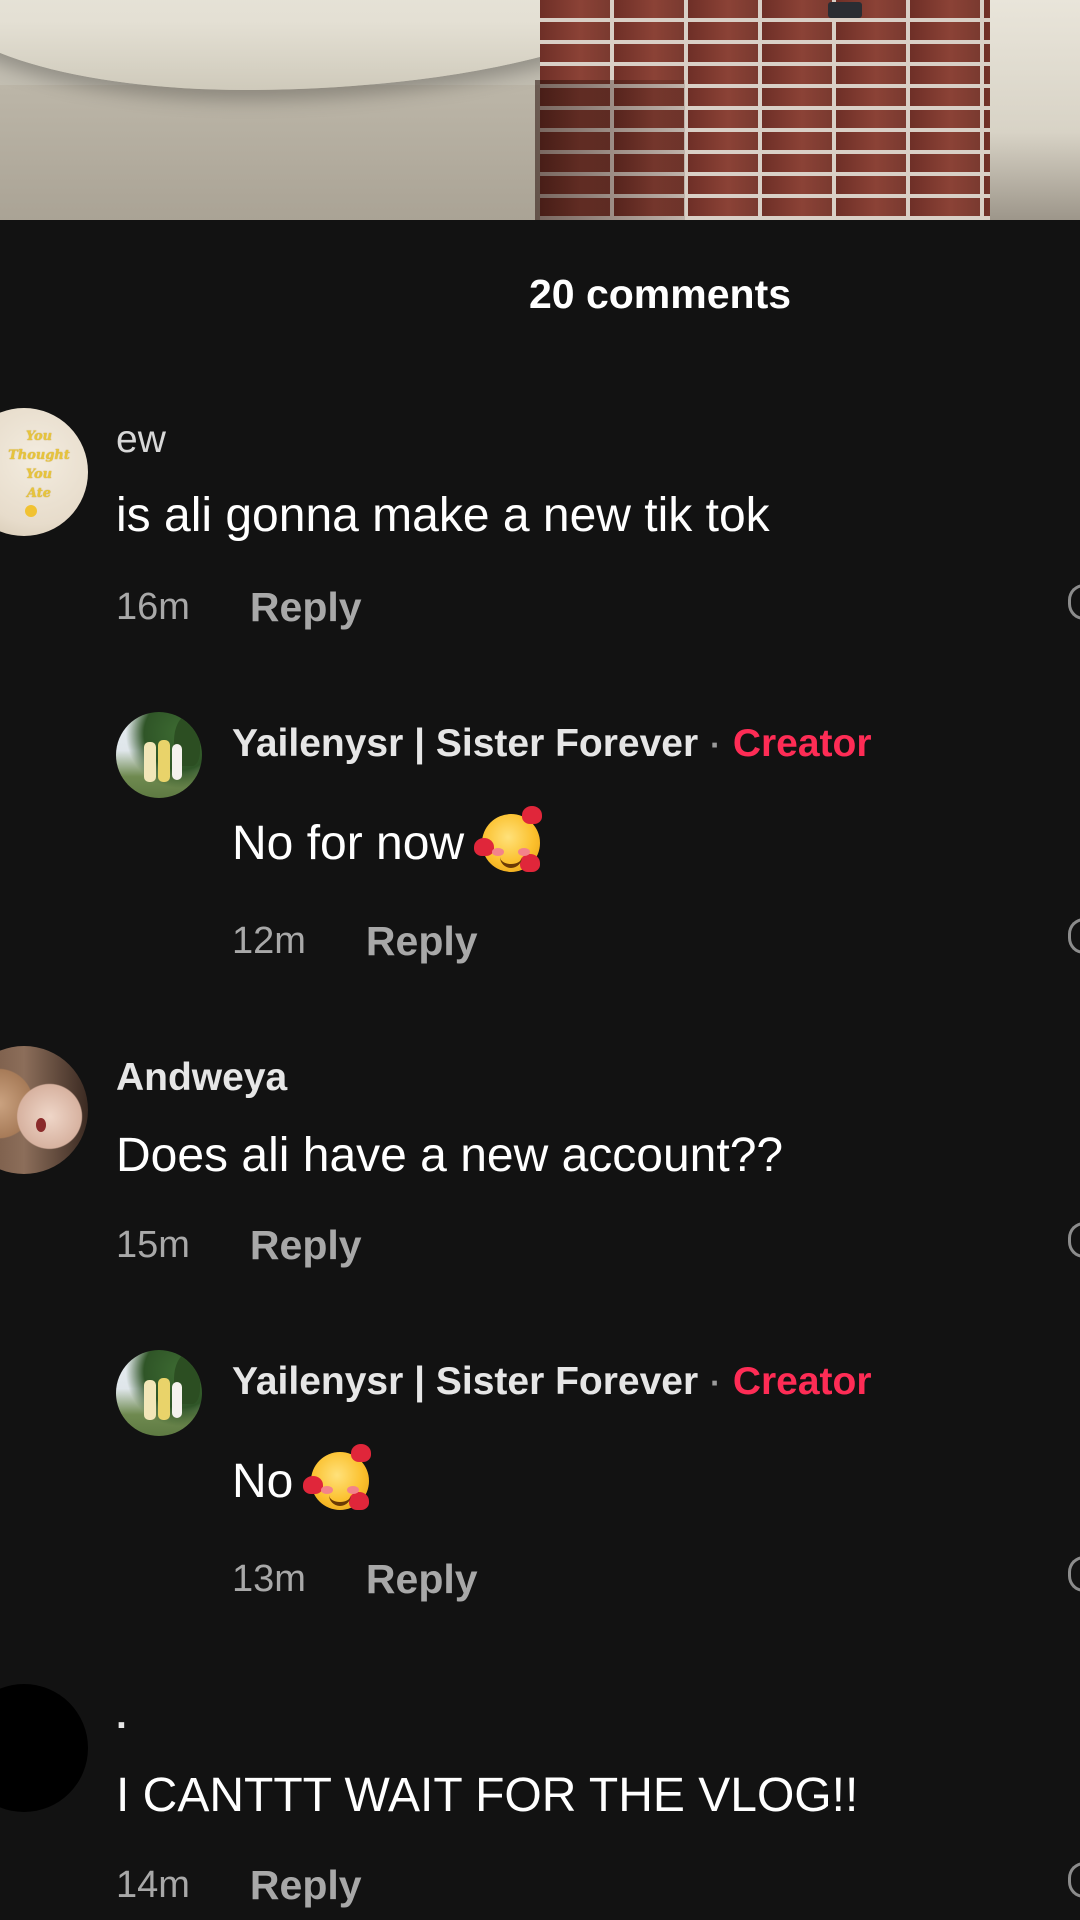  What do you see at coordinates (1035, 110) in the screenshot?
I see `video-trim` at bounding box center [1035, 110].